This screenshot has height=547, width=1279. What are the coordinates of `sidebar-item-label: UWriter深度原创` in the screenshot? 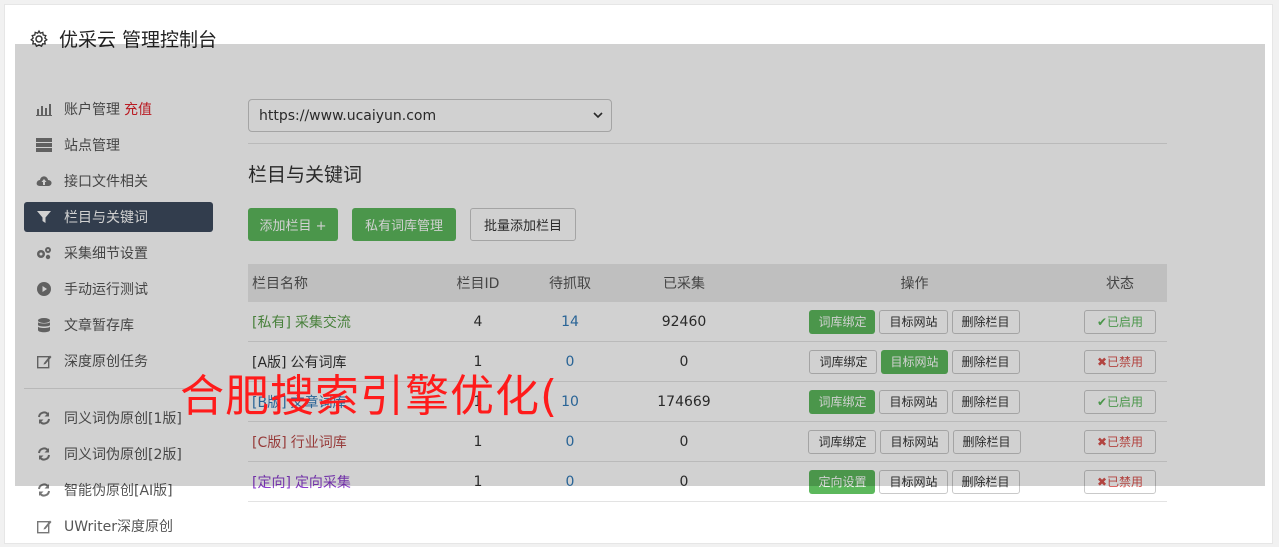 It's located at (118, 527).